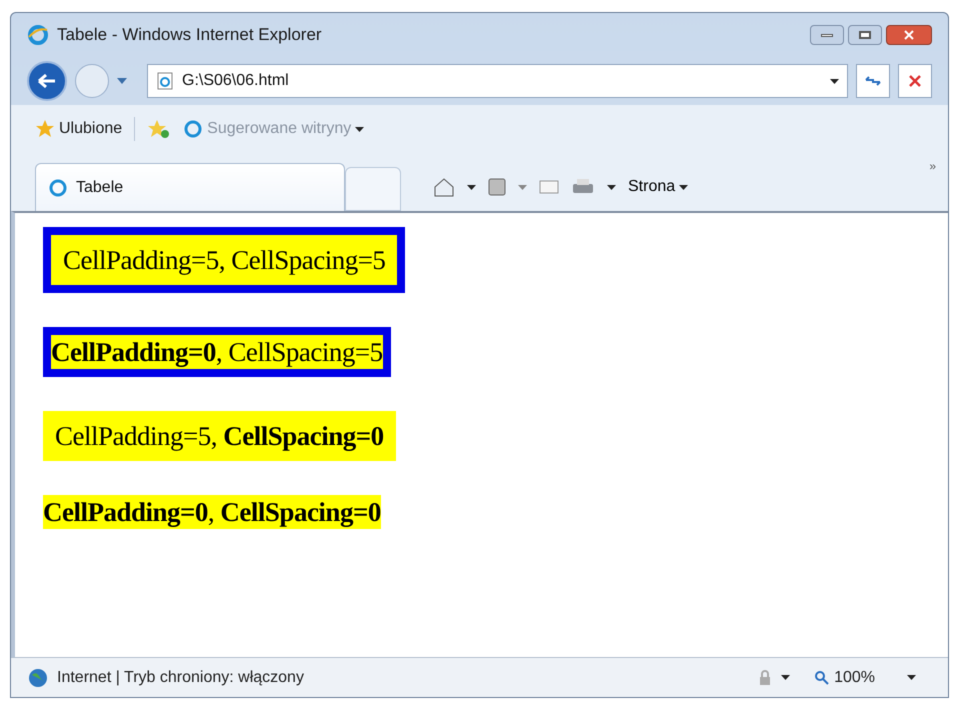 The image size is (959, 708). I want to click on star-icon, so click(45, 129).